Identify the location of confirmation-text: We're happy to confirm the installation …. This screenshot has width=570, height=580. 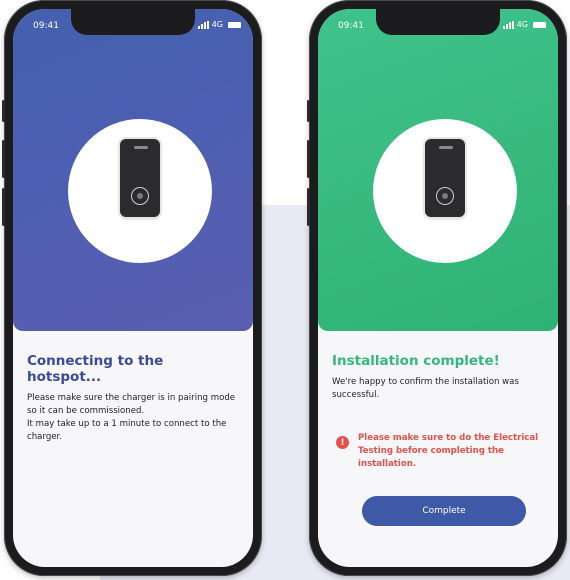
(425, 388).